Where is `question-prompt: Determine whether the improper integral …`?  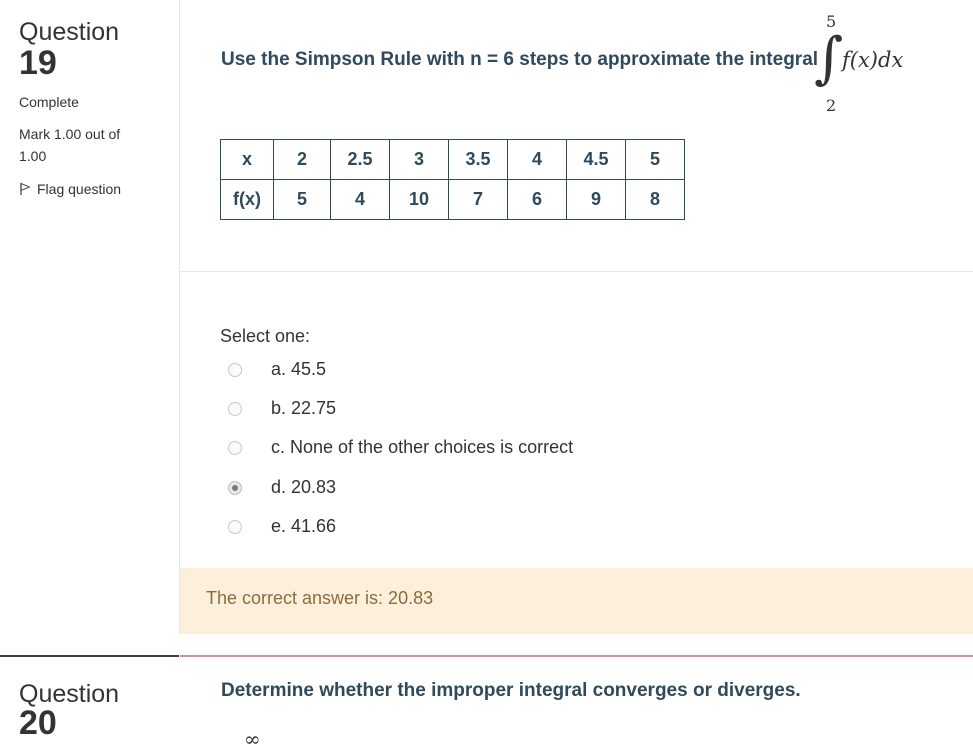
question-prompt: Determine whether the improper integral … is located at coordinates (511, 690).